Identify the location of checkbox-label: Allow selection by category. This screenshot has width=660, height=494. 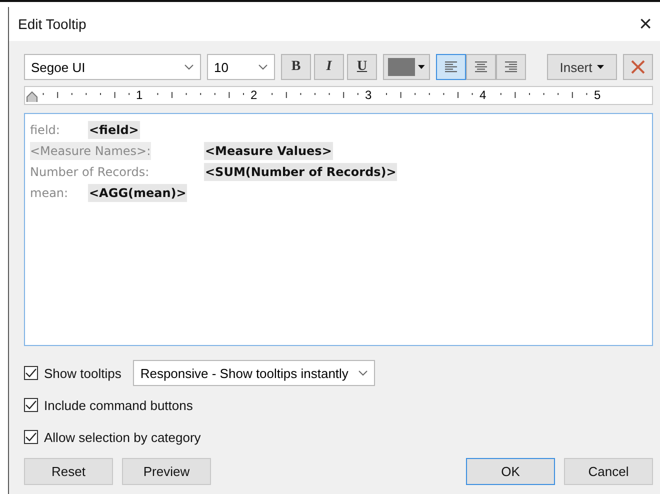
(122, 437).